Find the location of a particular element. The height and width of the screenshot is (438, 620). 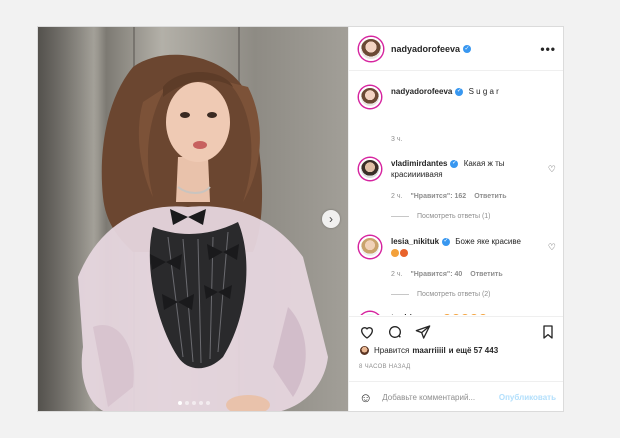

caption-body: S u g a r is located at coordinates (483, 91).